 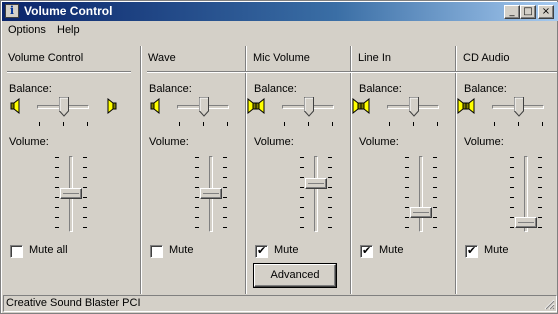 What do you see at coordinates (280, 11) in the screenshot?
I see `title-bar: i Volume Control _ □ ×` at bounding box center [280, 11].